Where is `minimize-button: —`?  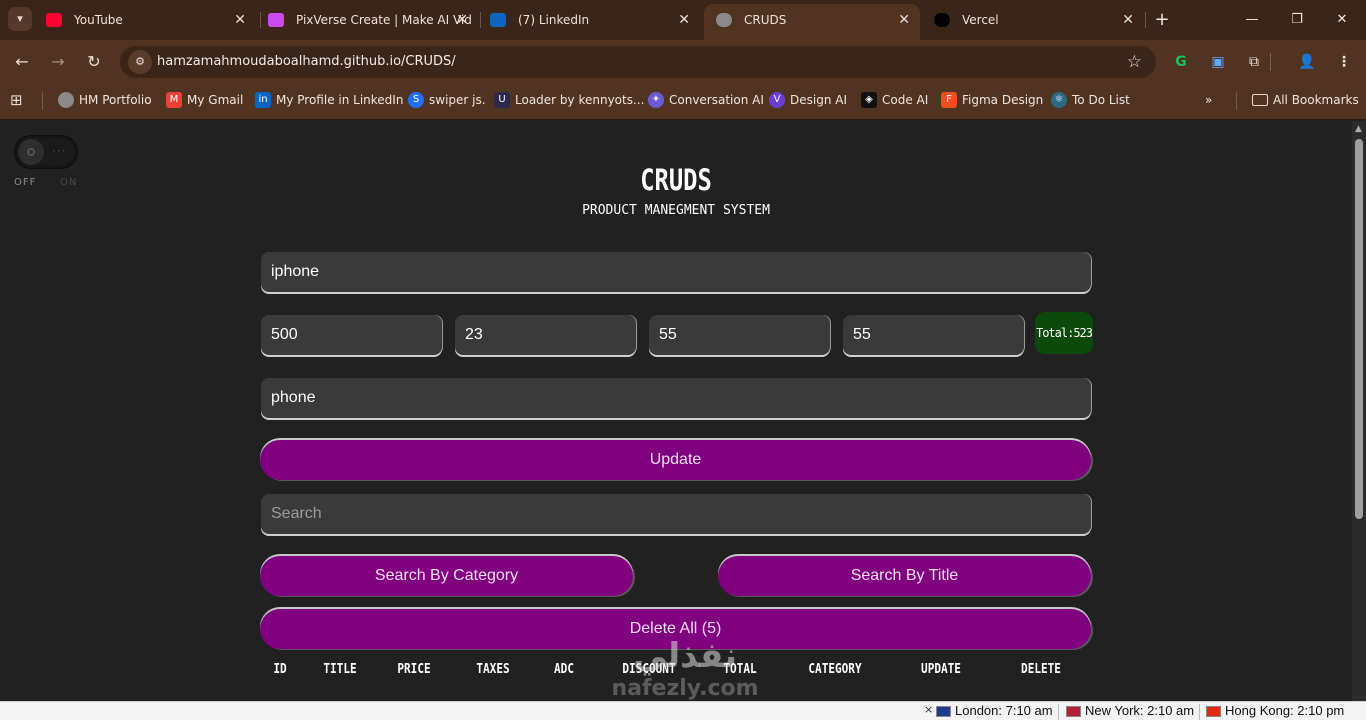 minimize-button: — is located at coordinates (1252, 20).